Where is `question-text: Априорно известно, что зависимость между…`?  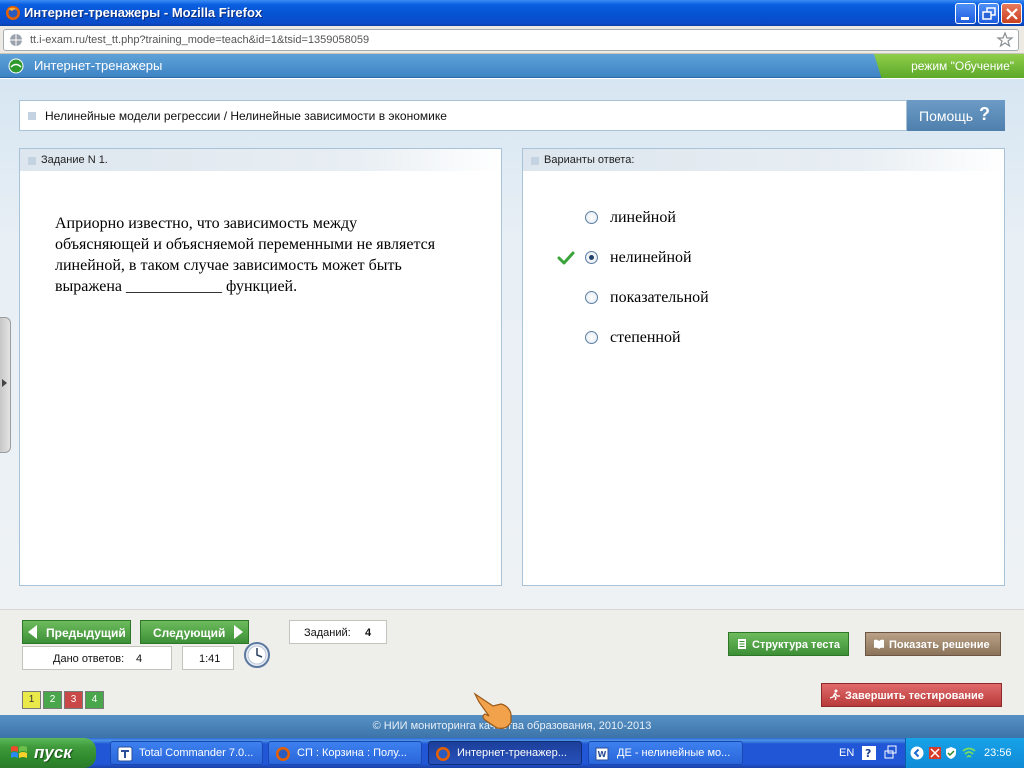
question-text: Априорно известно, что зависимость между… is located at coordinates (245, 255).